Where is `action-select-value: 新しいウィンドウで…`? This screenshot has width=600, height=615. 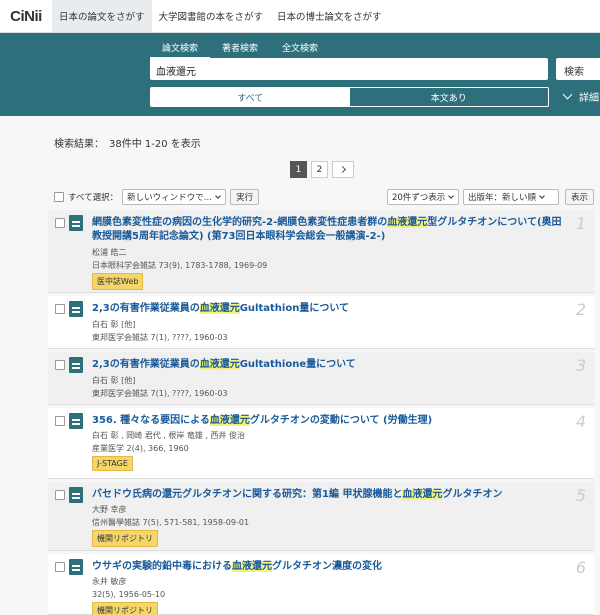 action-select-value: 新しいウィンドウで… is located at coordinates (170, 198).